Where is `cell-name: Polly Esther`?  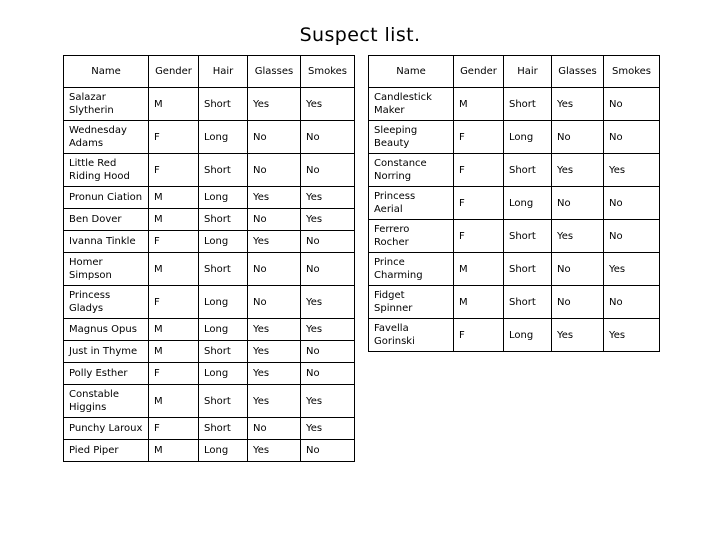 cell-name: Polly Esther is located at coordinates (106, 373).